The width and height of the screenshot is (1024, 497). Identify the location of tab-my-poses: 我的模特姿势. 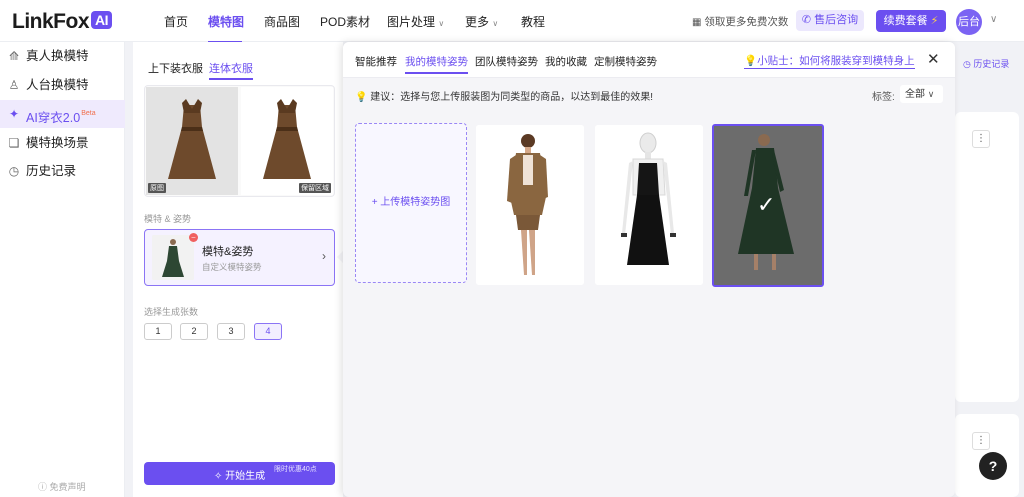
(436, 64).